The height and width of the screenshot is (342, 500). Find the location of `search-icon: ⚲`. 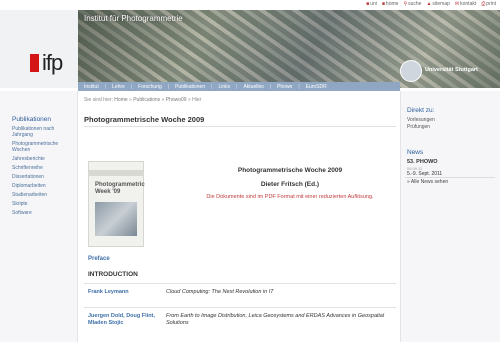

search-icon: ⚲ is located at coordinates (405, 4).